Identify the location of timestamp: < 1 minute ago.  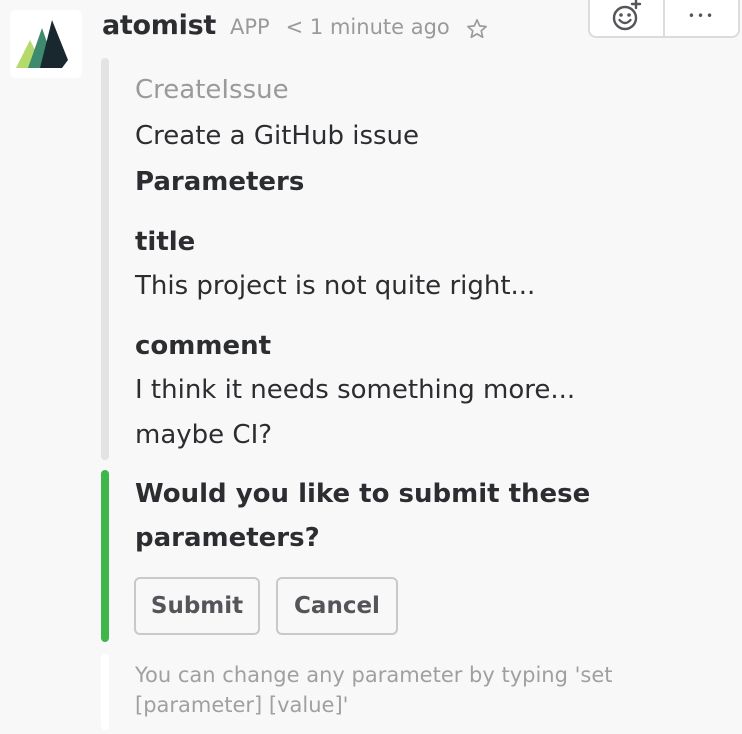
(368, 27).